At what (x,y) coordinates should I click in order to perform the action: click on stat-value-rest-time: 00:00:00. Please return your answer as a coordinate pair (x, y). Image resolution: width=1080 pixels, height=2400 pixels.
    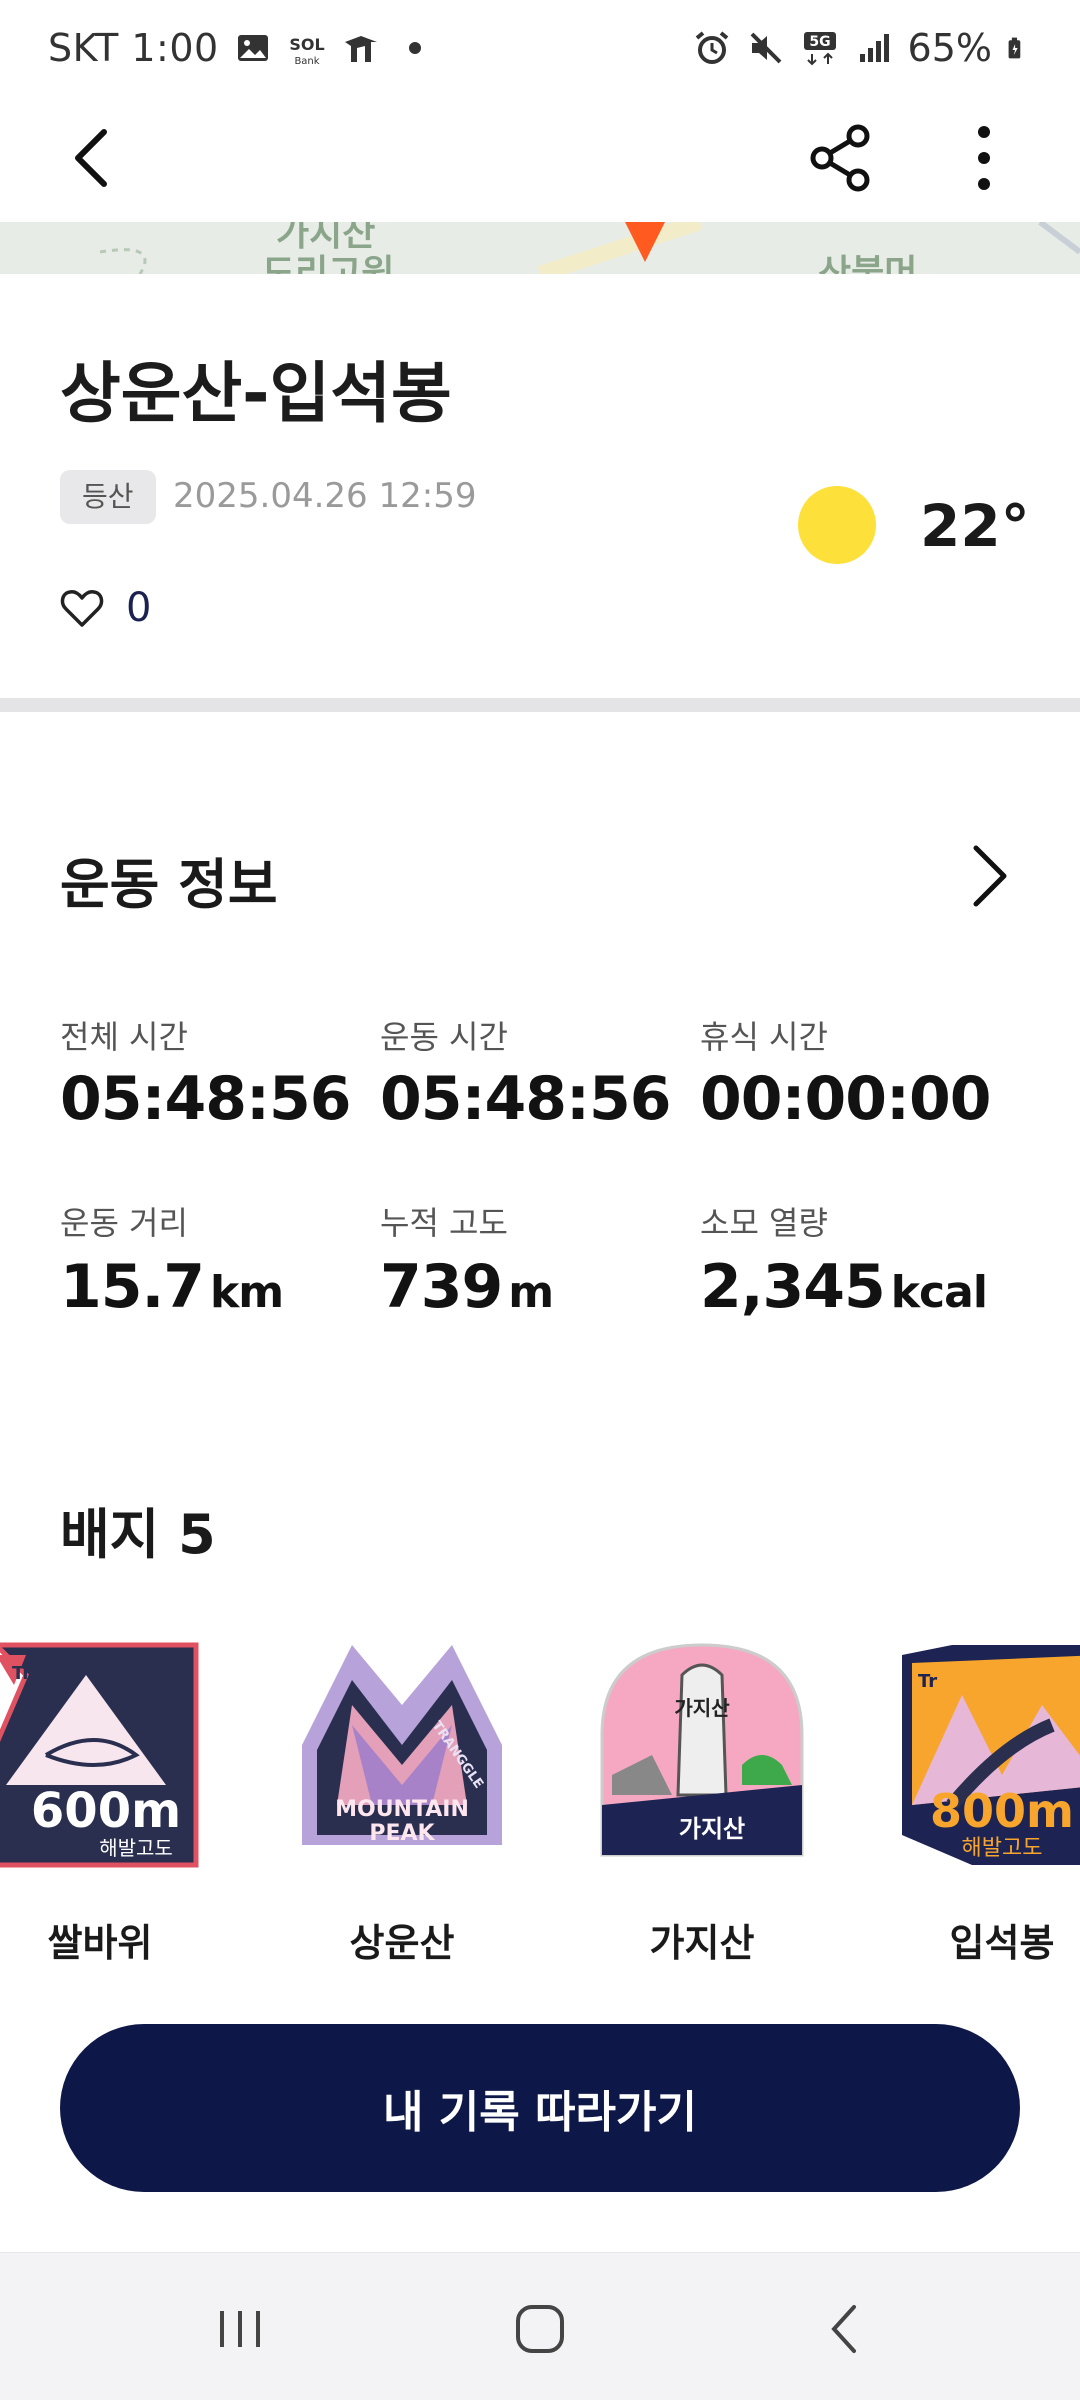
    Looking at the image, I should click on (845, 1099).